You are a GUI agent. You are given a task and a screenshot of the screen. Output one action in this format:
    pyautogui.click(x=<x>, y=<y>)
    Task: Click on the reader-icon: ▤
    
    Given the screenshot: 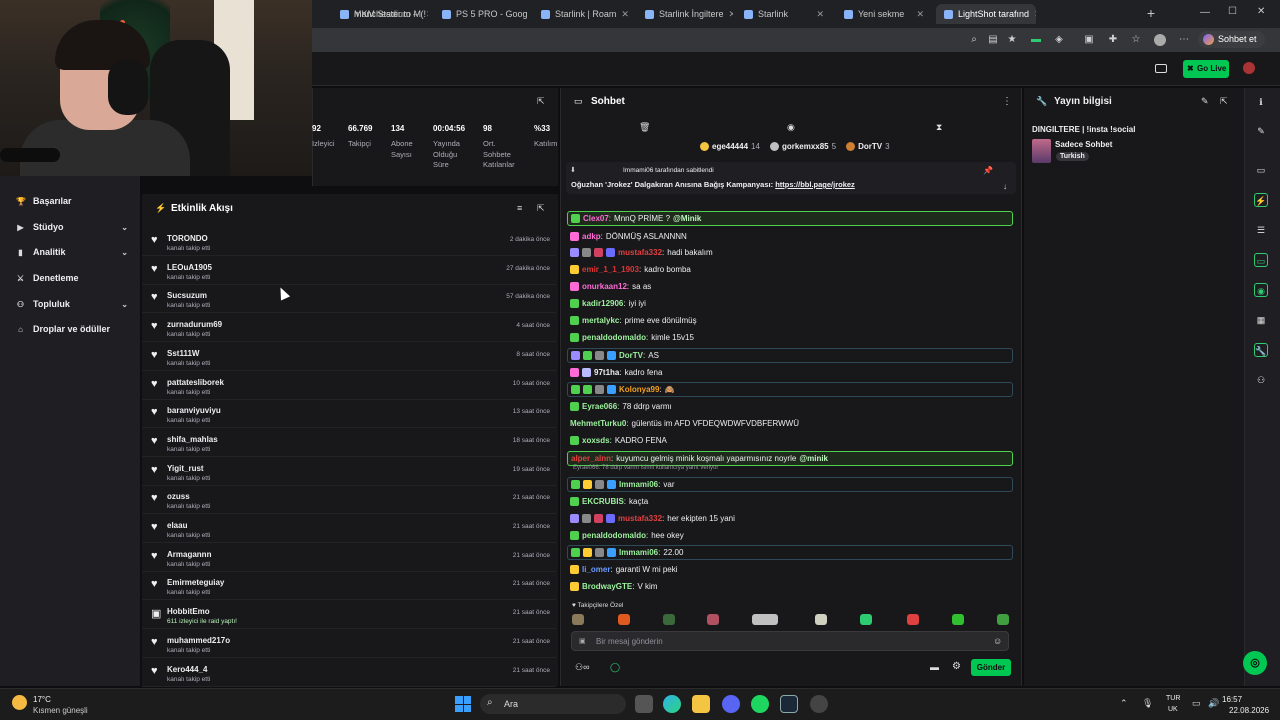 What is the action you would take?
    pyautogui.click(x=993, y=40)
    